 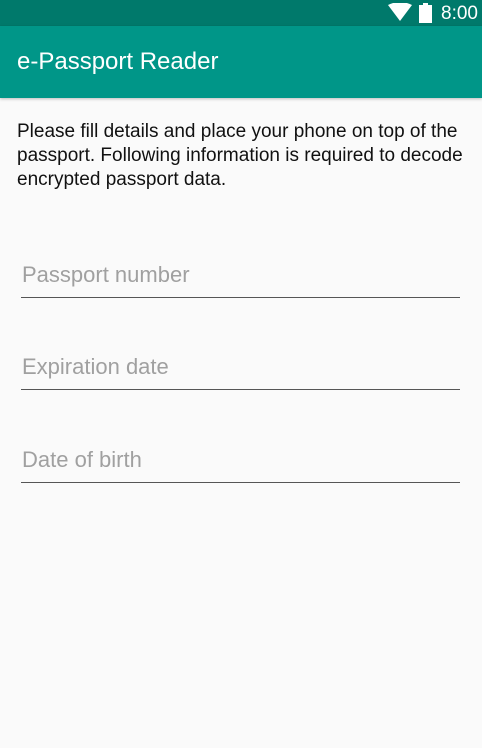 I want to click on app-bar: e-Passport Reader, so click(x=241, y=62).